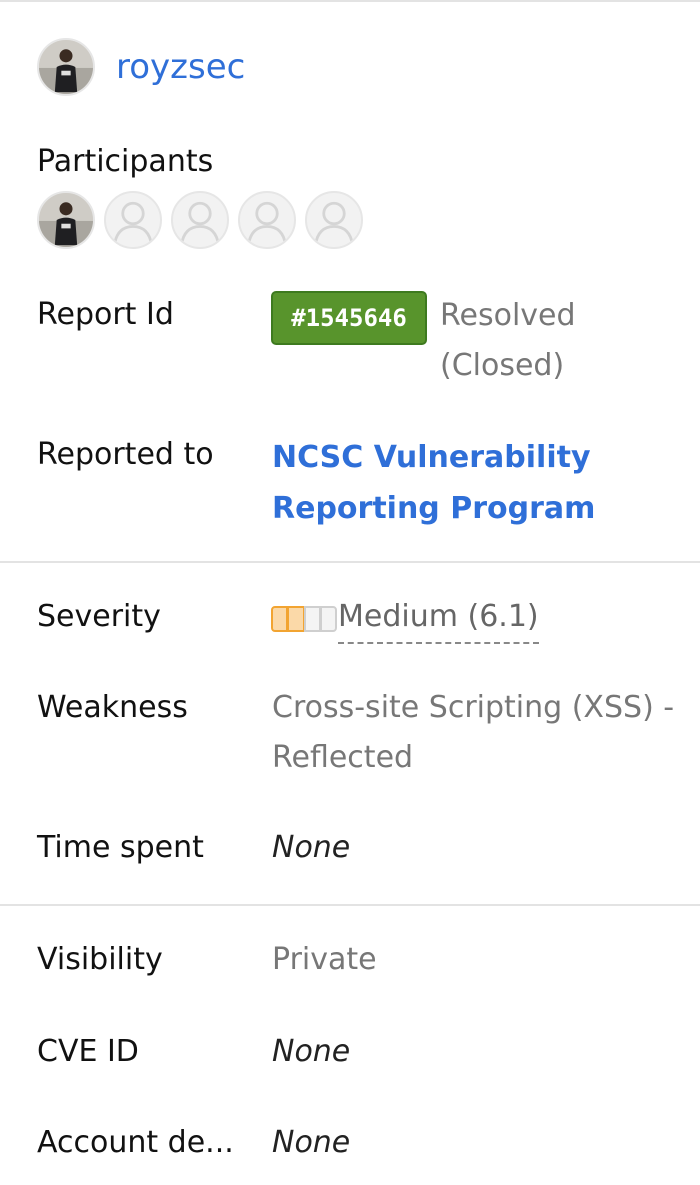 Image resolution: width=700 pixels, height=1185 pixels. What do you see at coordinates (434, 508) in the screenshot?
I see `program-link-line-2: Reporting Program` at bounding box center [434, 508].